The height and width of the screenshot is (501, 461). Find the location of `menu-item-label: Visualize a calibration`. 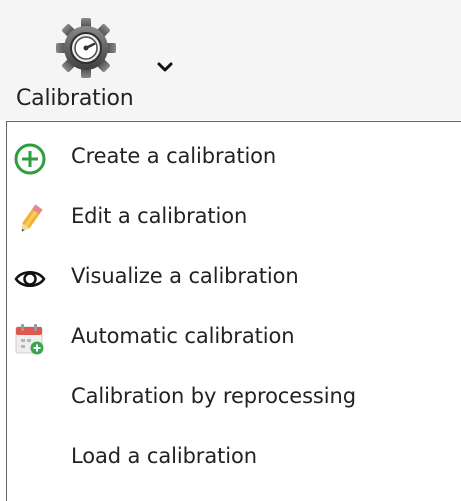

menu-item-label: Visualize a calibration is located at coordinates (185, 276).